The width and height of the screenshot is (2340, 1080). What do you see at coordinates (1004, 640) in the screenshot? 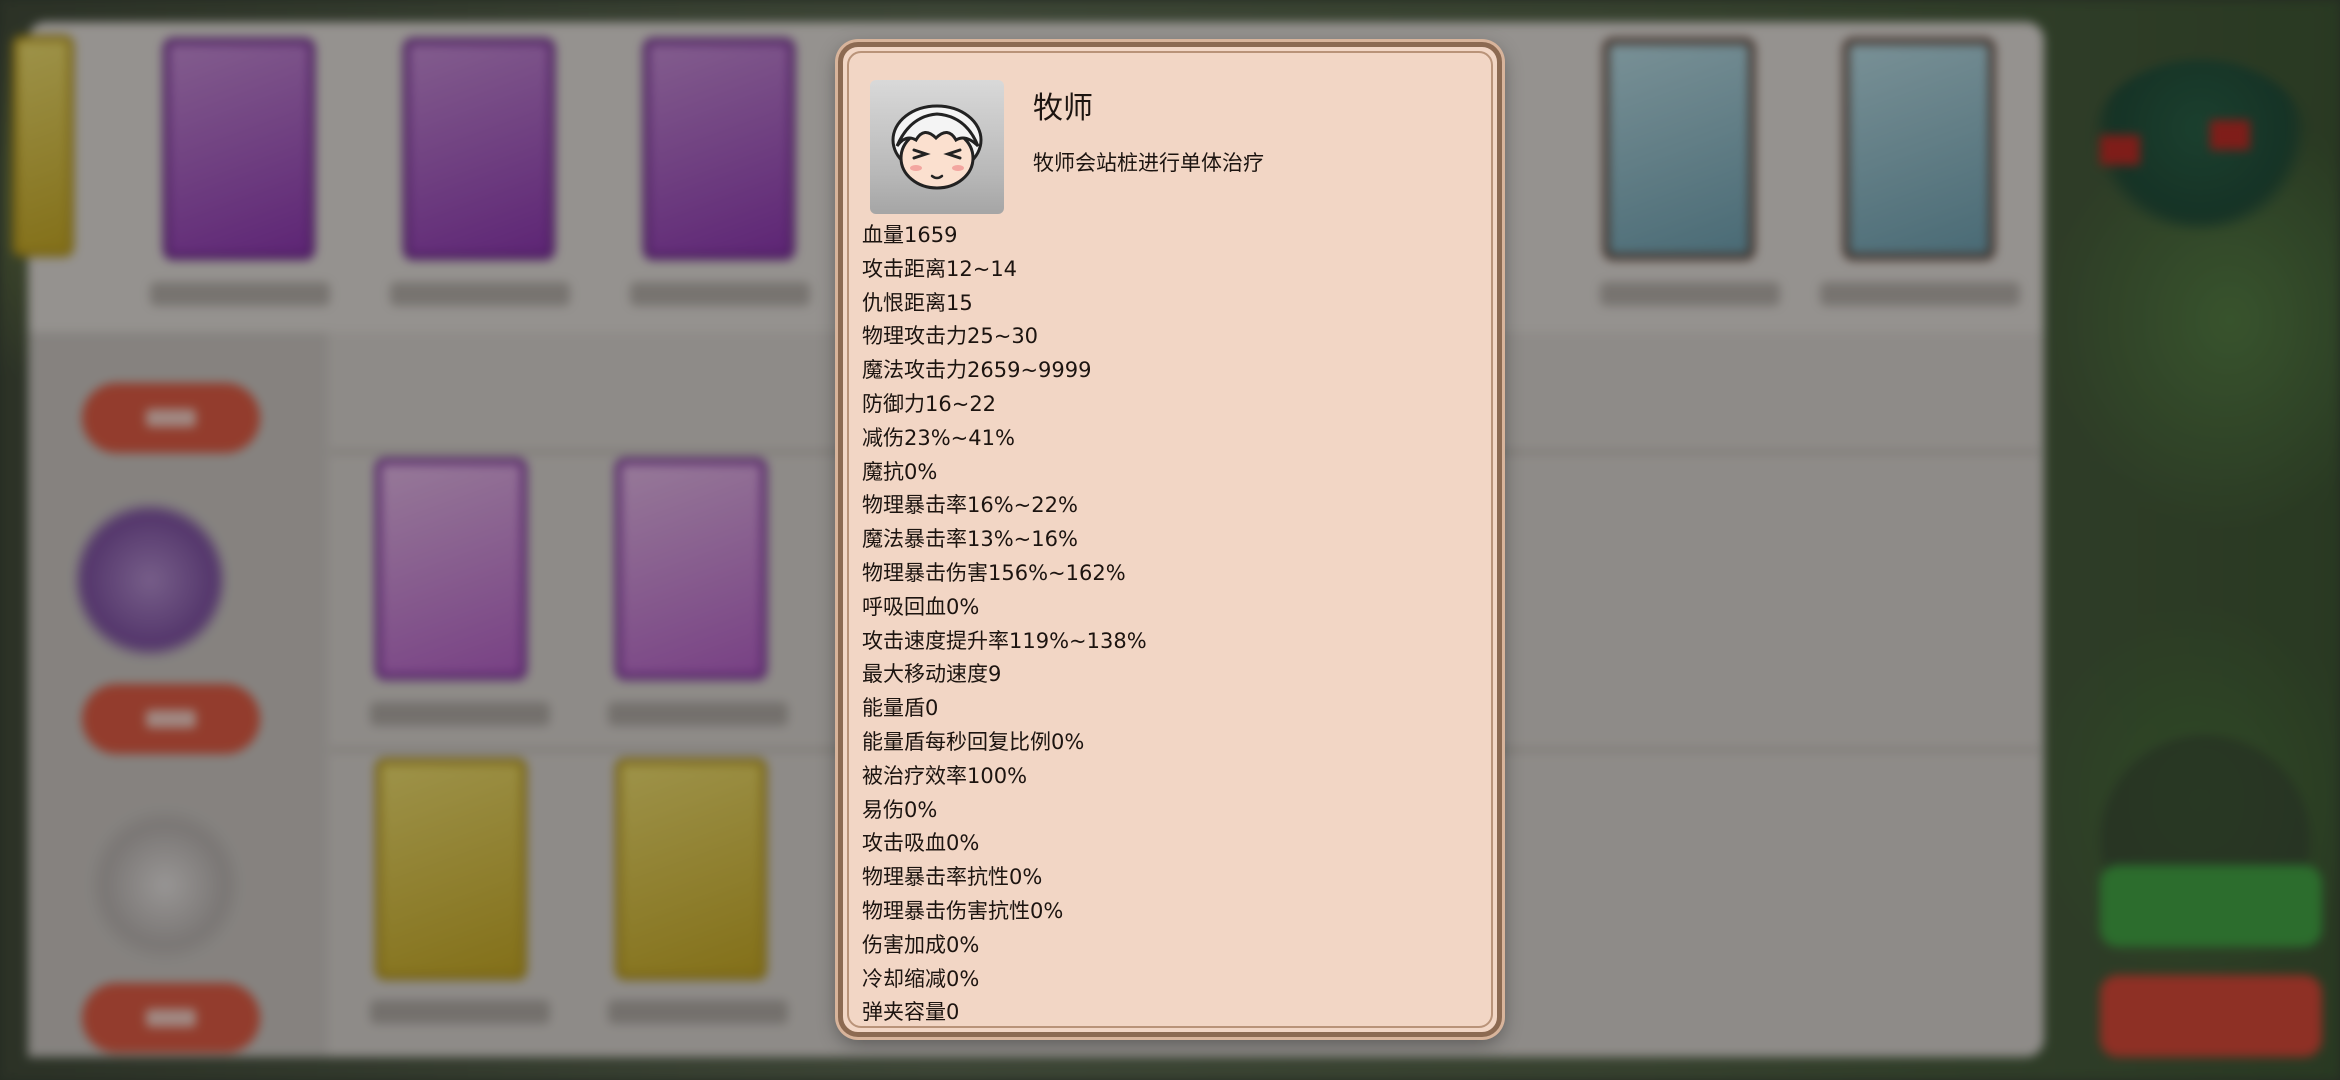
I see `stat-attack-speed: 攻击速度提升率119%~138%` at bounding box center [1004, 640].